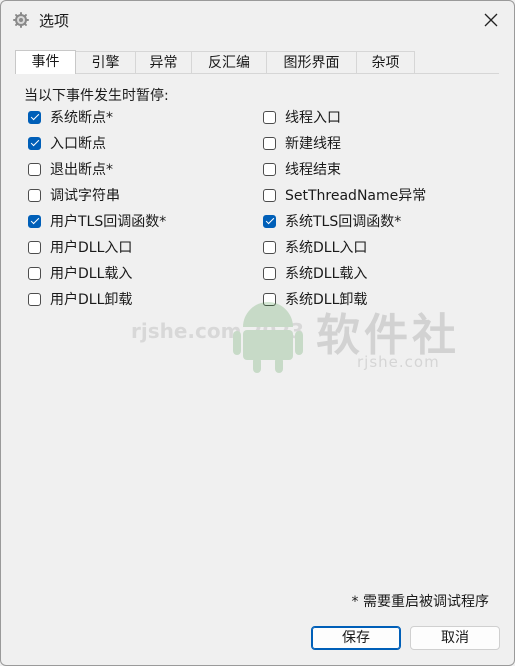 This screenshot has width=515, height=666. I want to click on save-button: 保存, so click(356, 638).